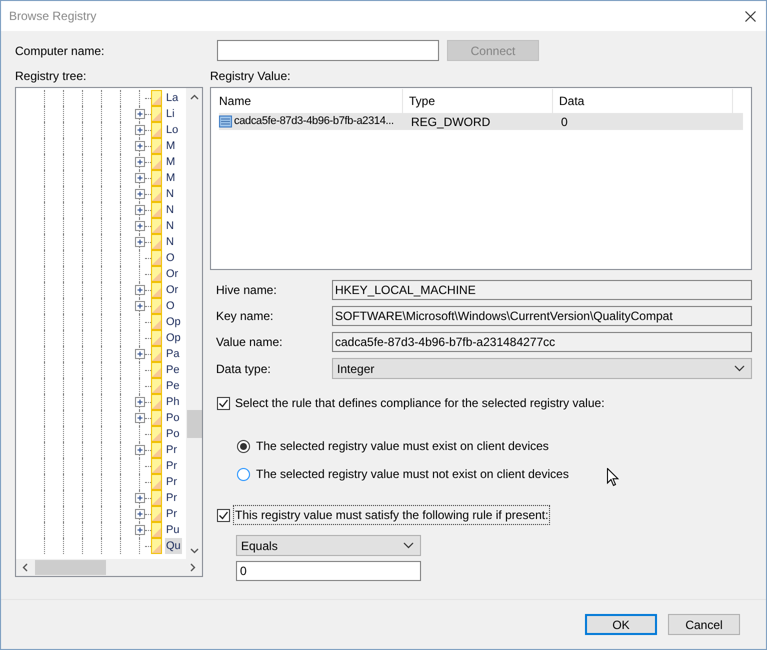 The image size is (767, 650). I want to click on computer-name-field, so click(328, 50).